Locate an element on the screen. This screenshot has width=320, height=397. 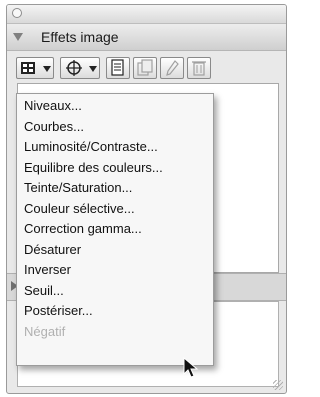
effects-toolbar is located at coordinates (146, 66).